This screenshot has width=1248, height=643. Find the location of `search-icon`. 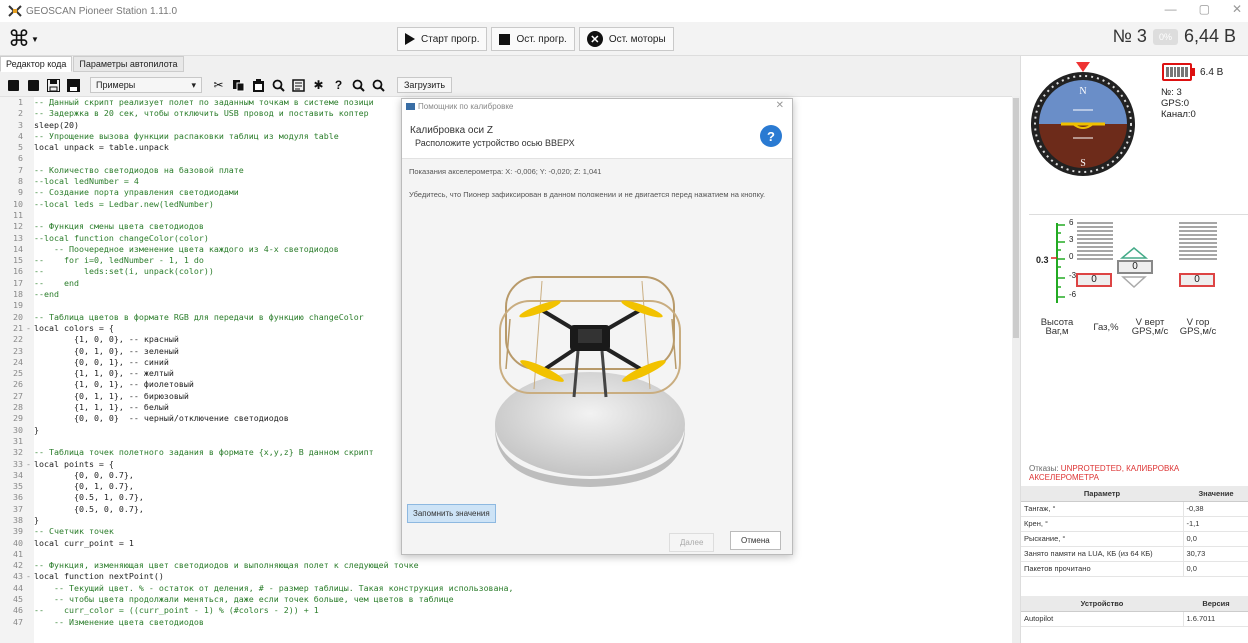

search-icon is located at coordinates (278, 85).